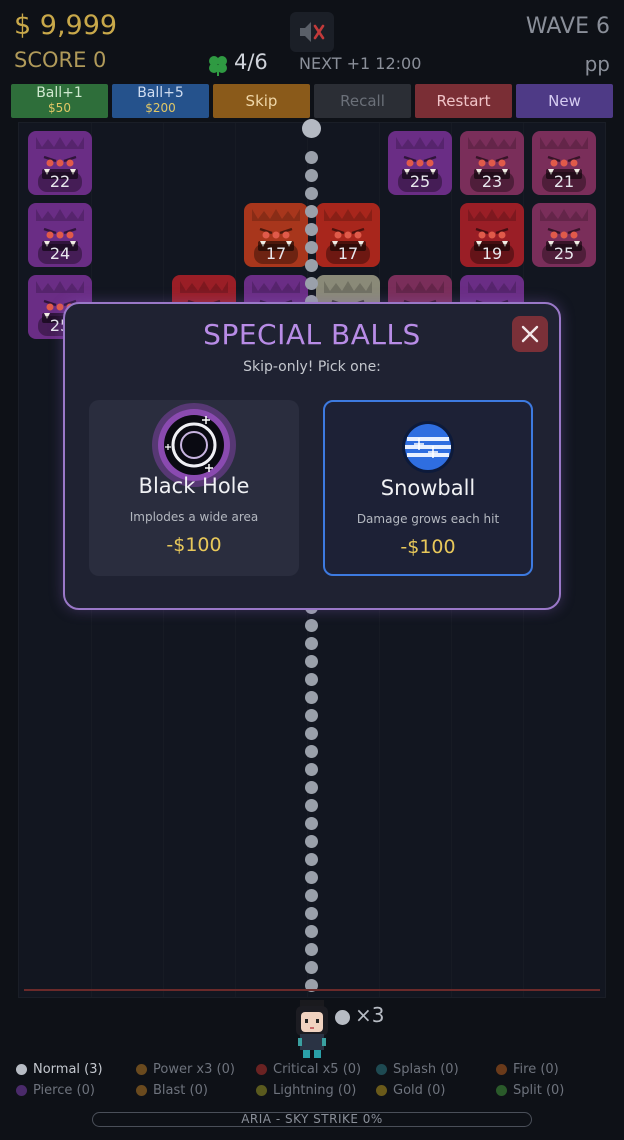 The height and width of the screenshot is (1140, 624). I want to click on player-character, so click(312, 1029).